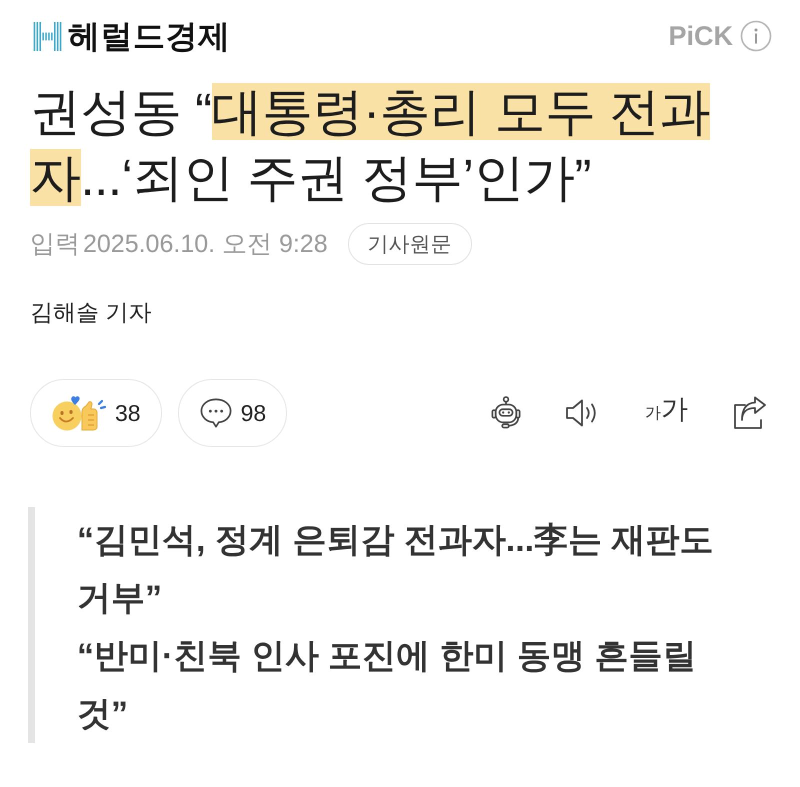 Image resolution: width=800 pixels, height=787 pixels. What do you see at coordinates (666, 413) in the screenshot?
I see `font-size-button: 가가` at bounding box center [666, 413].